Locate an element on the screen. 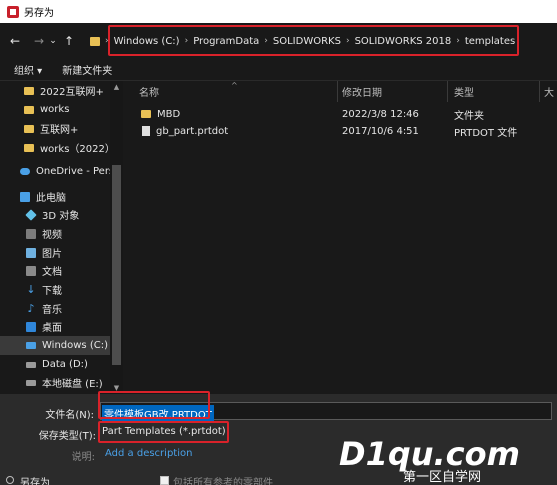 Image resolution: width=557 pixels, height=485 pixels. navigation-scrollbar: ▲ ▼ is located at coordinates (116, 237).